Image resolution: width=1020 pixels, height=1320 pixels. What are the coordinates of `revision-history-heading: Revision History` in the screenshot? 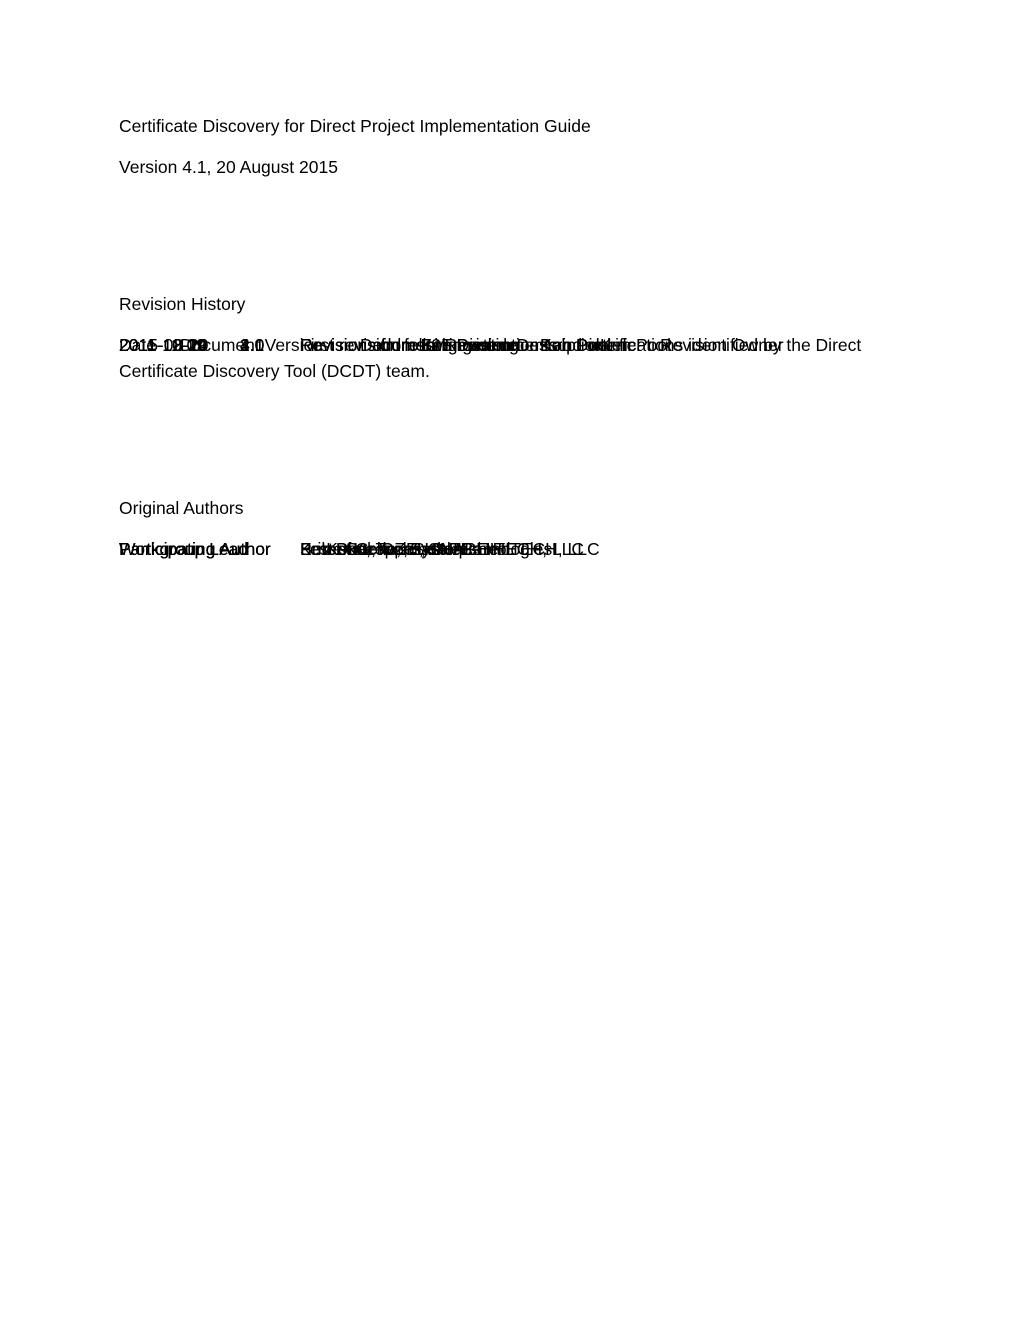 It's located at (506, 304).